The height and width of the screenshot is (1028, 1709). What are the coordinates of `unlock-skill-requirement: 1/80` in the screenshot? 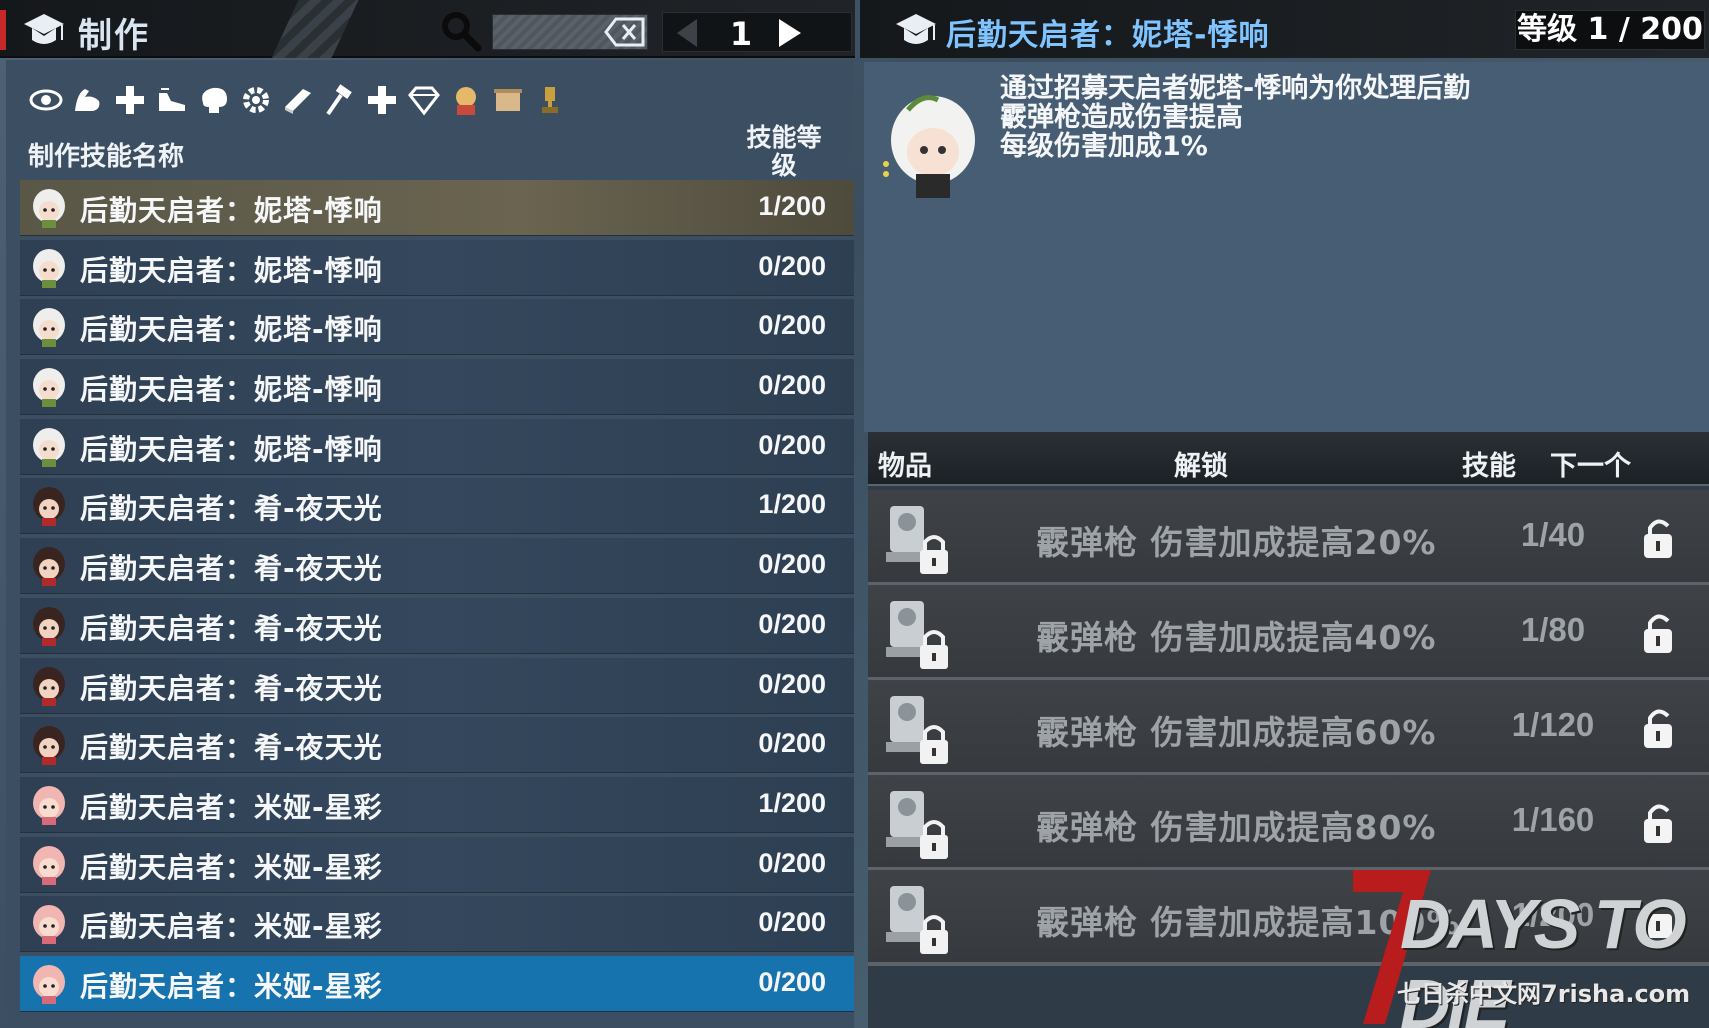 It's located at (1553, 629).